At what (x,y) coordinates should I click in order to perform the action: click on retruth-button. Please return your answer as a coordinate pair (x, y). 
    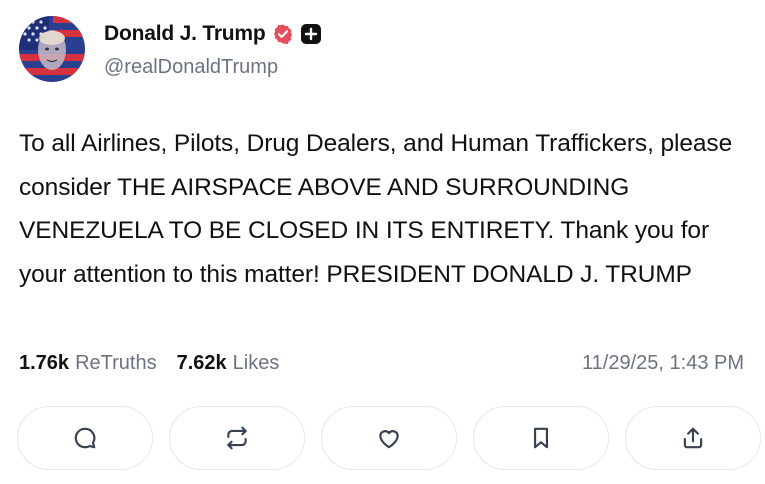
    Looking at the image, I should click on (237, 438).